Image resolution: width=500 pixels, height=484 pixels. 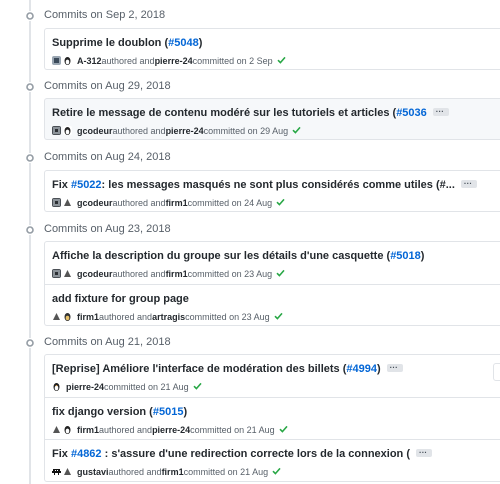 I want to click on day-header: Commits on Aug 24, 2018, so click(x=250, y=158).